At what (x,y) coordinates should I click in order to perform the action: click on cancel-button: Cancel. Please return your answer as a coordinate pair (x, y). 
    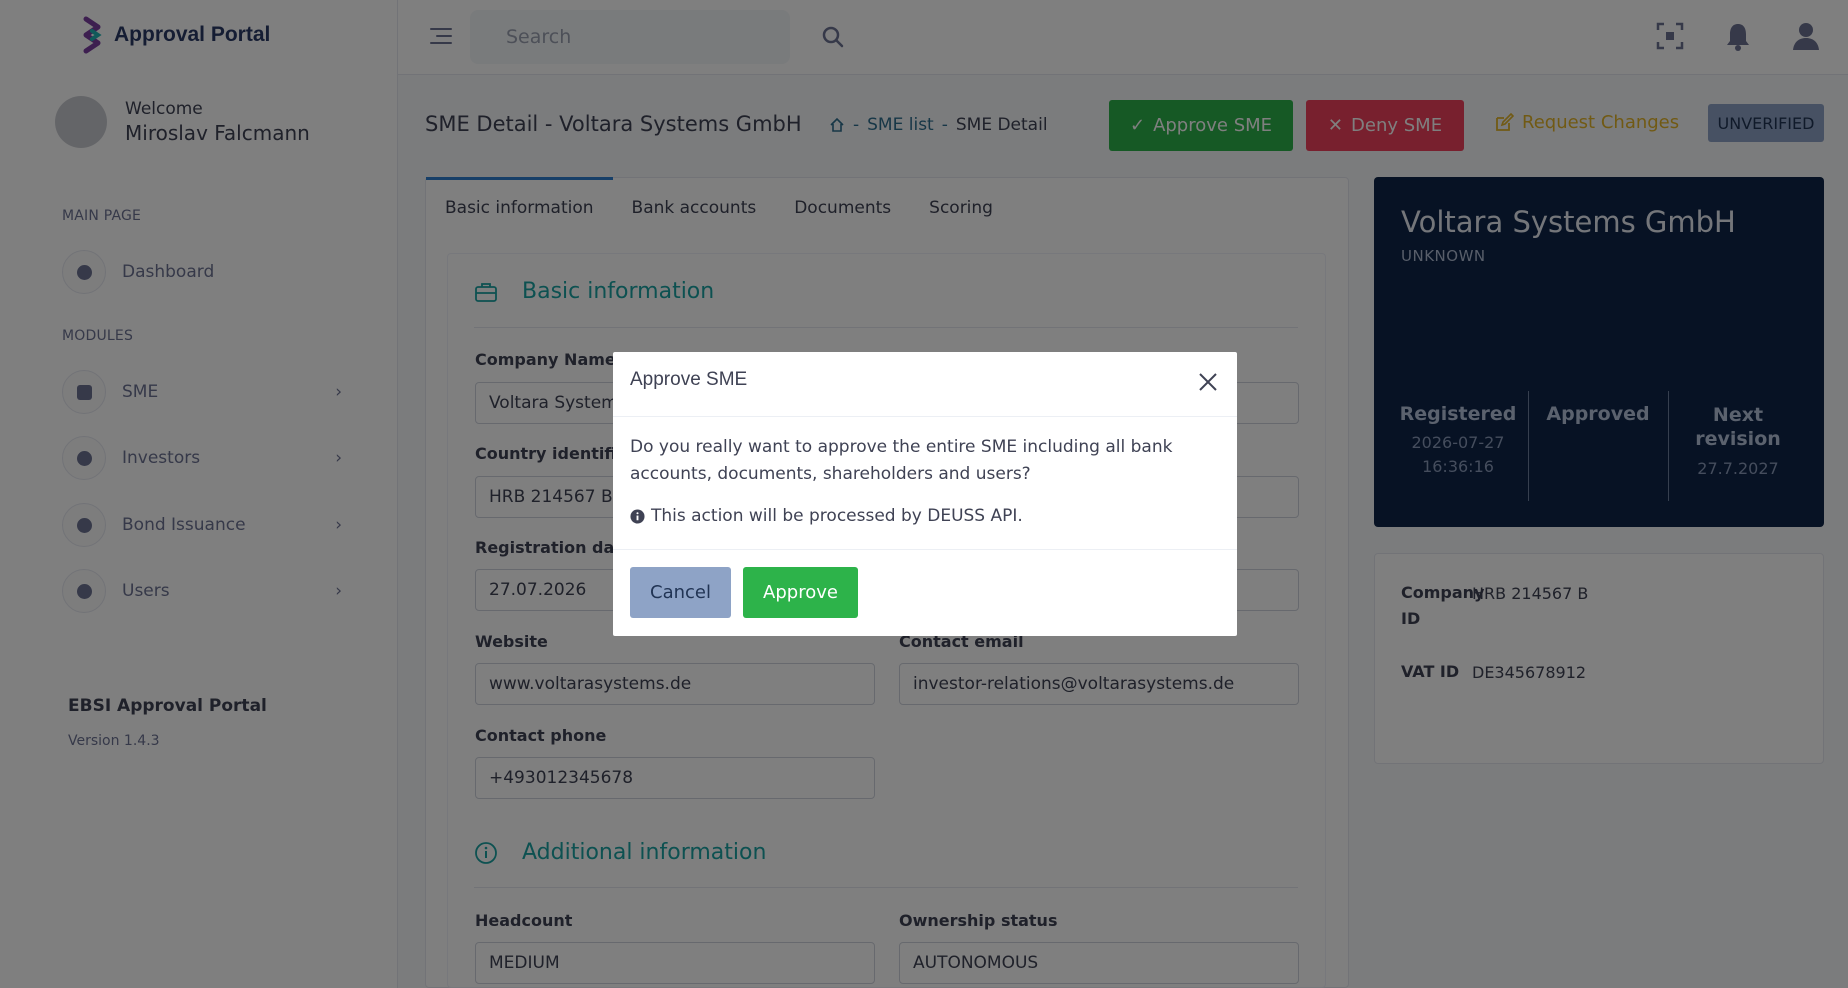
    Looking at the image, I should click on (680, 592).